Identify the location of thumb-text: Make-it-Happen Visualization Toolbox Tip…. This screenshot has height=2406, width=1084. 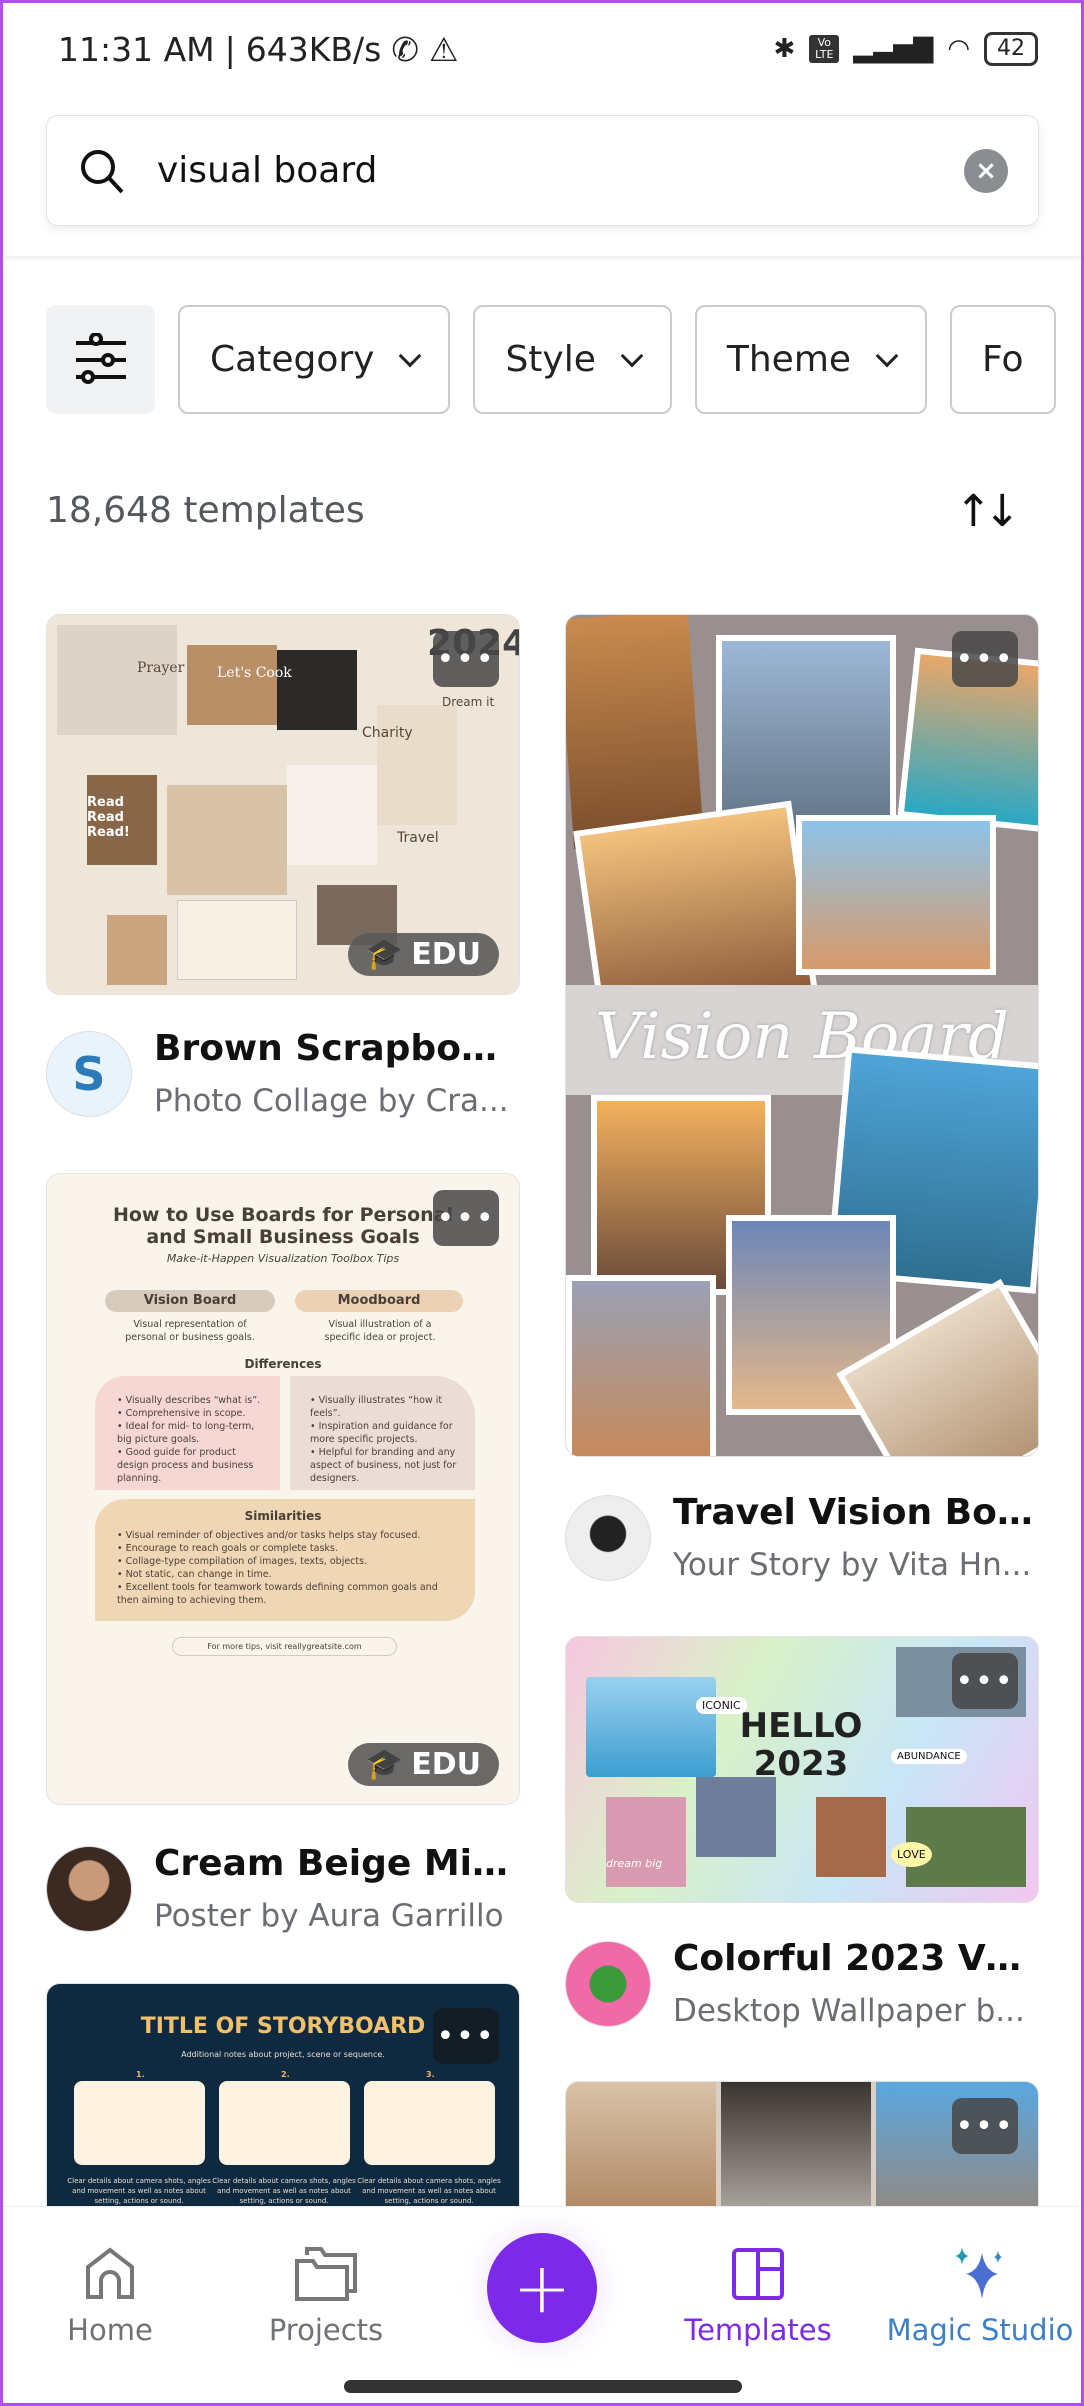
(283, 1258).